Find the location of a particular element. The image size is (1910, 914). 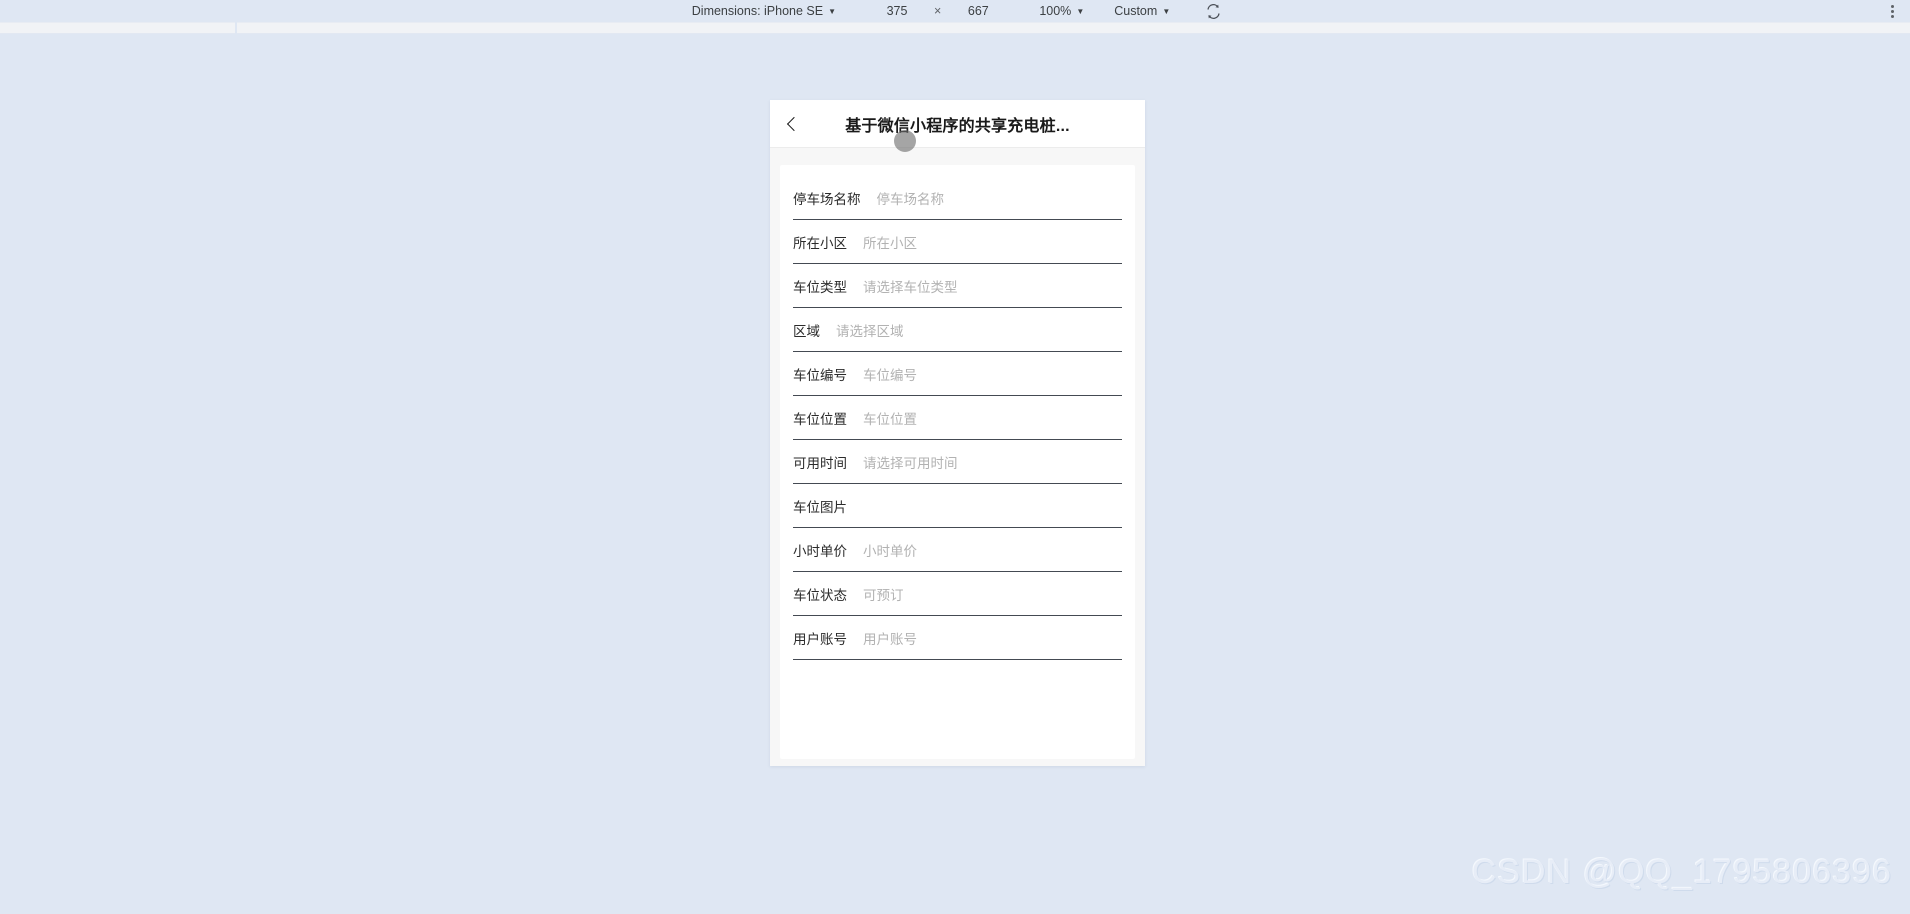

form-row-label: 车位编号 is located at coordinates (820, 375).